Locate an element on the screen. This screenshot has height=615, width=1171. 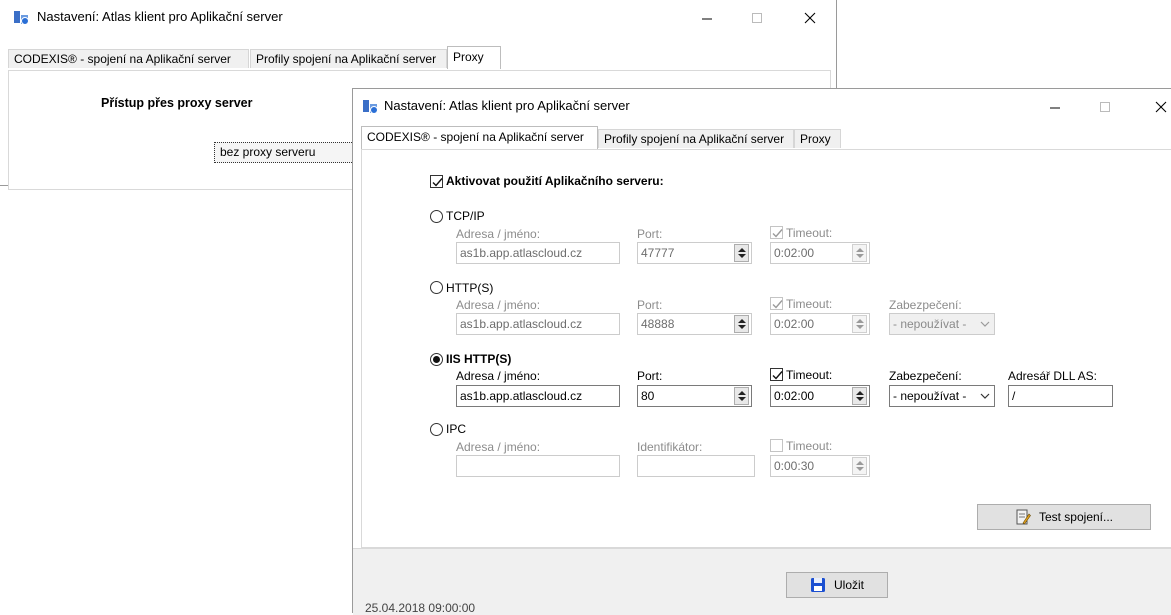
iis-security-label: Zabezpečení: is located at coordinates (925, 376).